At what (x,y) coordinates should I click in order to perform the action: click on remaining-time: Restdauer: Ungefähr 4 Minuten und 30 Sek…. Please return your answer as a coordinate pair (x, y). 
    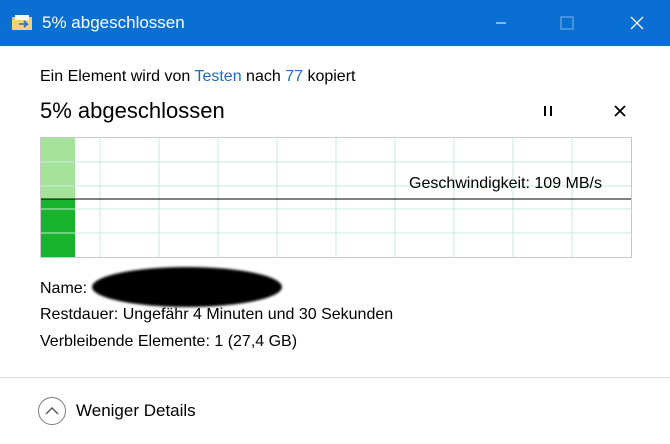
    Looking at the image, I should click on (217, 314).